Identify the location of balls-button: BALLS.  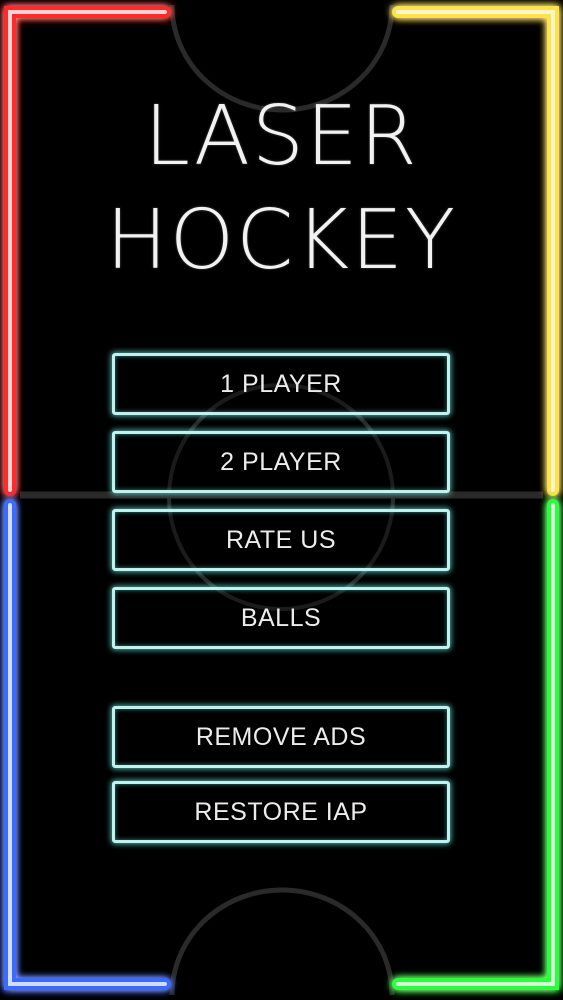
(281, 618).